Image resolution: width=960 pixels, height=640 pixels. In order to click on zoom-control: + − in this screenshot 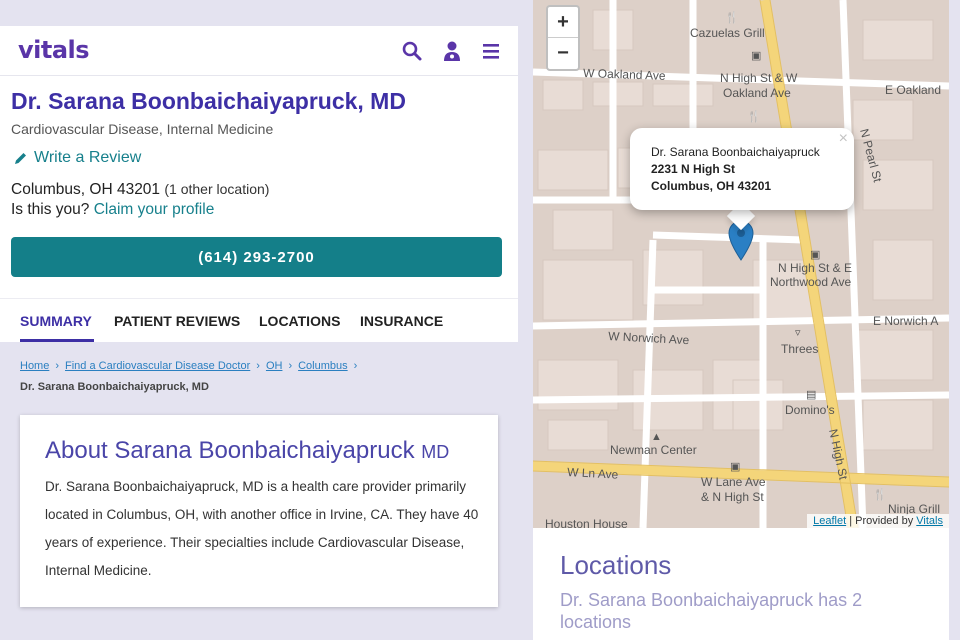, I will do `click(563, 38)`.